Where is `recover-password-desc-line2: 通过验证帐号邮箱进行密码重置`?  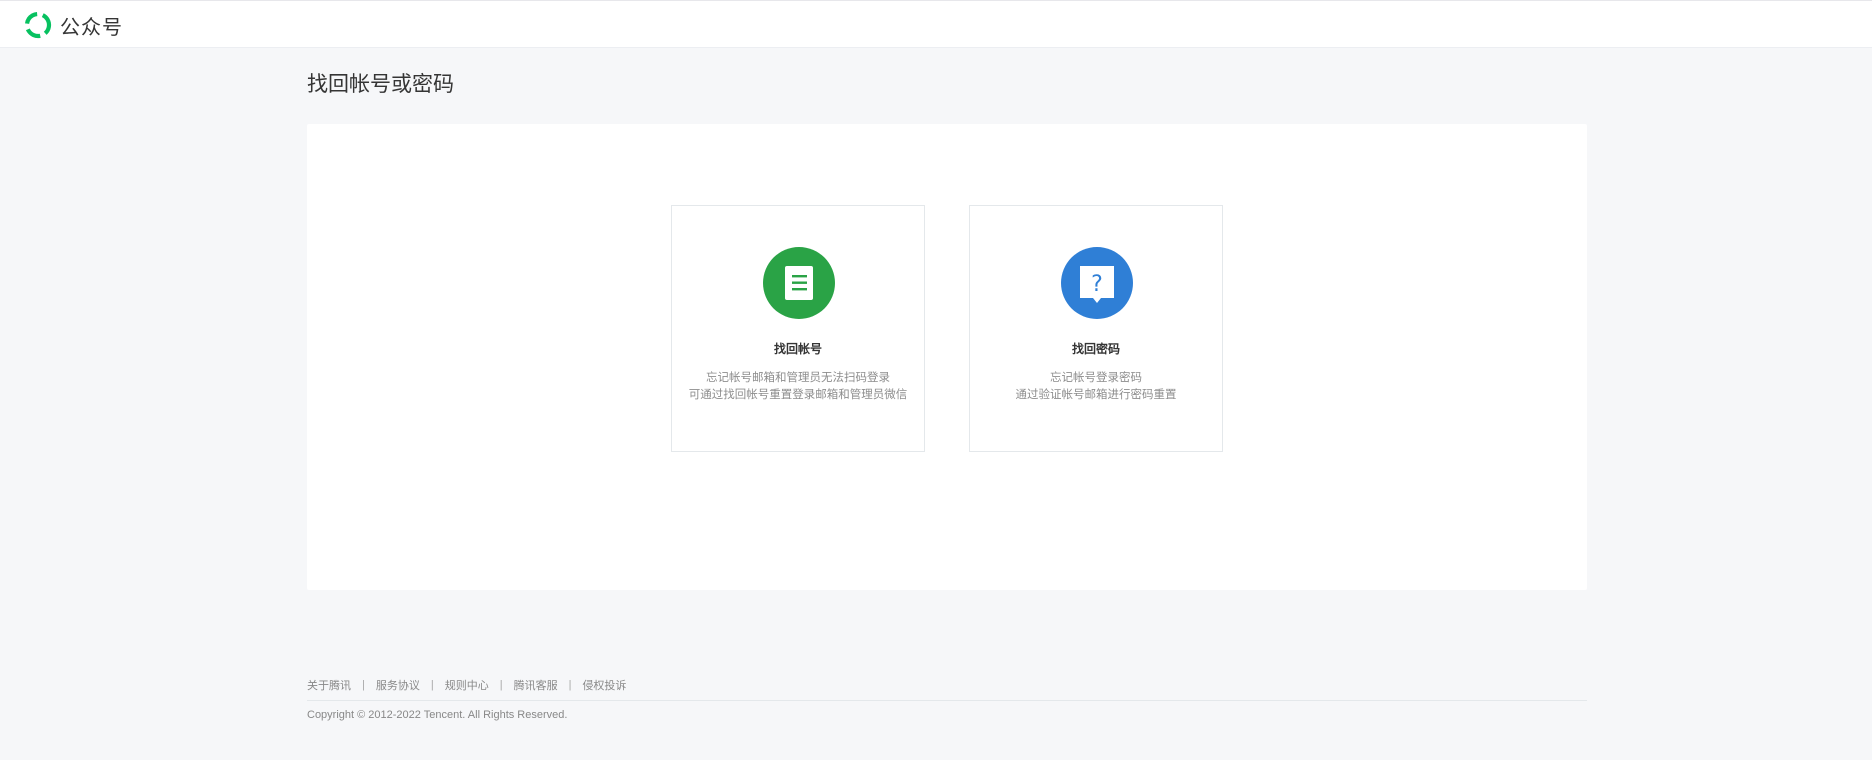 recover-password-desc-line2: 通过验证帐号邮箱进行密码重置 is located at coordinates (1096, 395).